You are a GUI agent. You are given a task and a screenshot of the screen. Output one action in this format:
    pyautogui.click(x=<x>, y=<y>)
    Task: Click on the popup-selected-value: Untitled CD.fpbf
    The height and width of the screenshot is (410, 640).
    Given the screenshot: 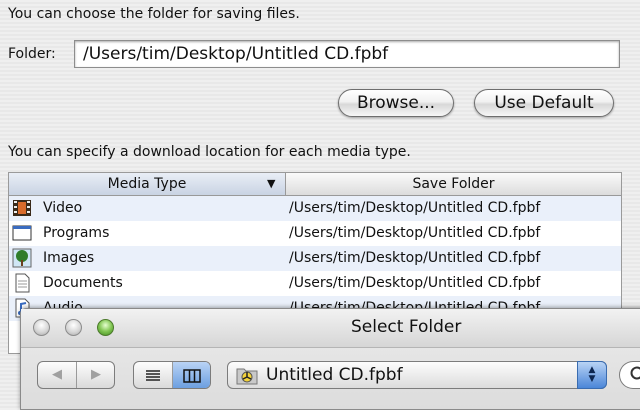 What is the action you would take?
    pyautogui.click(x=334, y=375)
    